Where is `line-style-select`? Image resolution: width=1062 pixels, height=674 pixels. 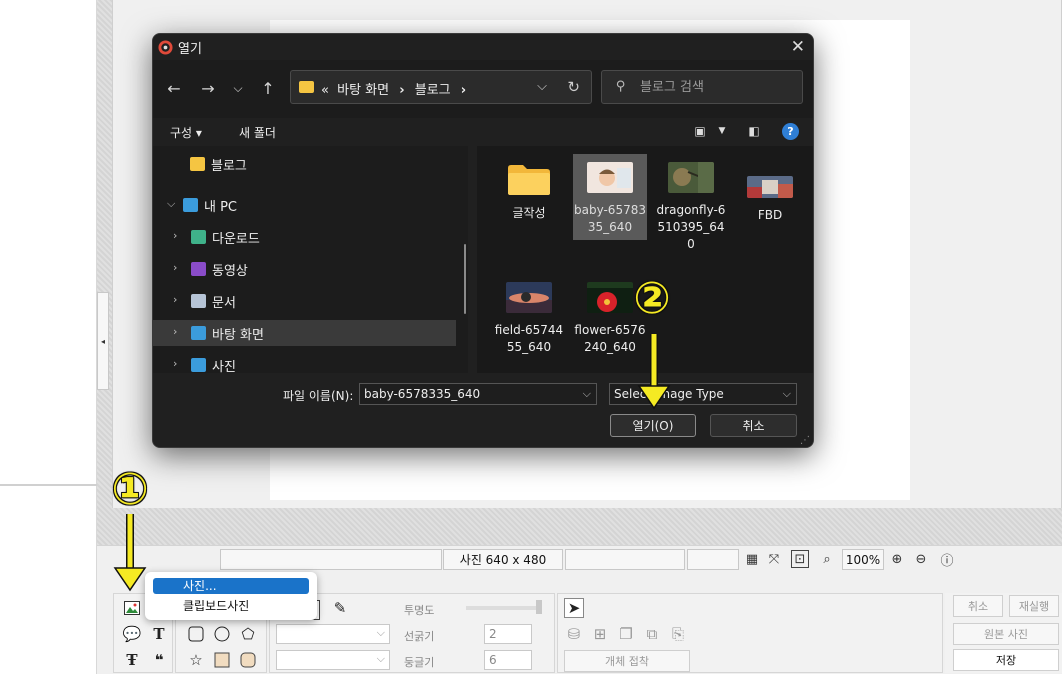 line-style-select is located at coordinates (333, 634).